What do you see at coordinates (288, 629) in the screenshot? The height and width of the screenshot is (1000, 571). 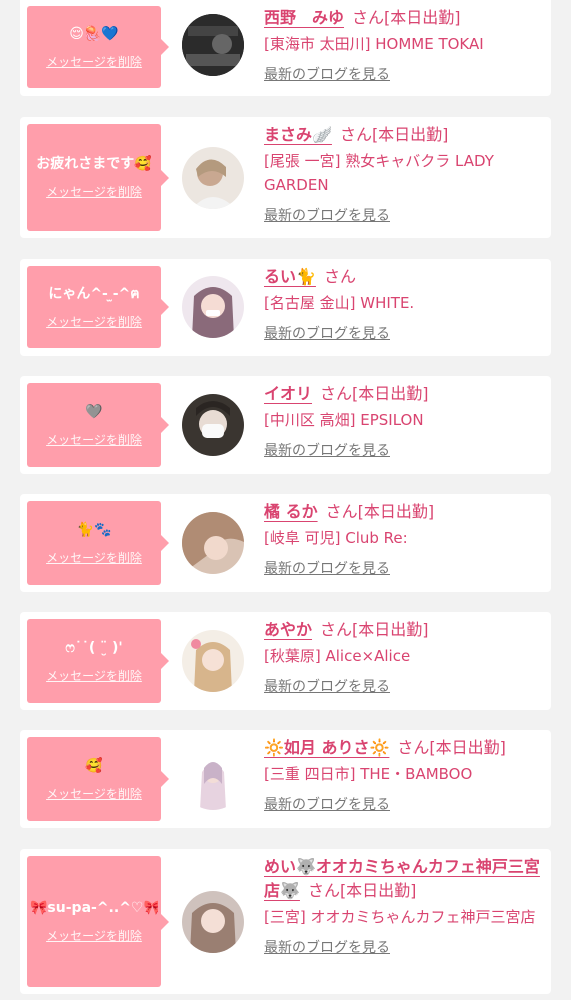 I see `cast-name-link: あやか` at bounding box center [288, 629].